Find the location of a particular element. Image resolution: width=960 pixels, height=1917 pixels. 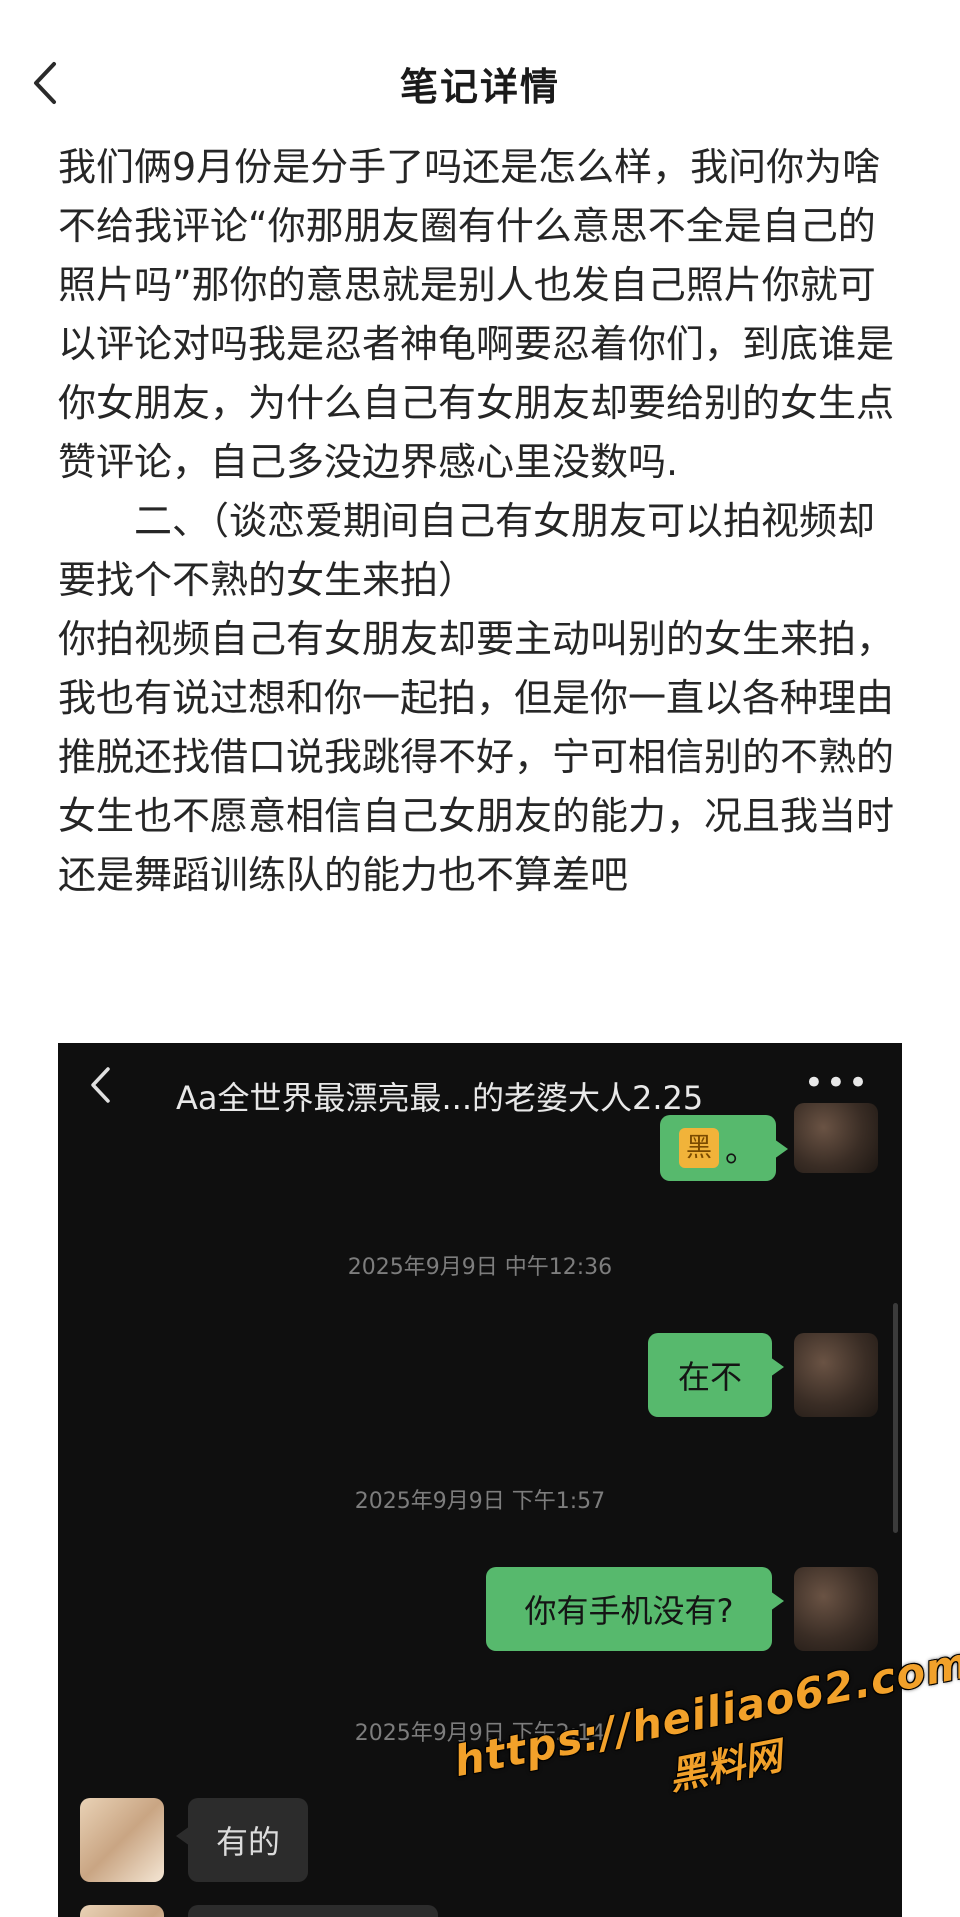

message-bubble: 在不 is located at coordinates (716, 1375).